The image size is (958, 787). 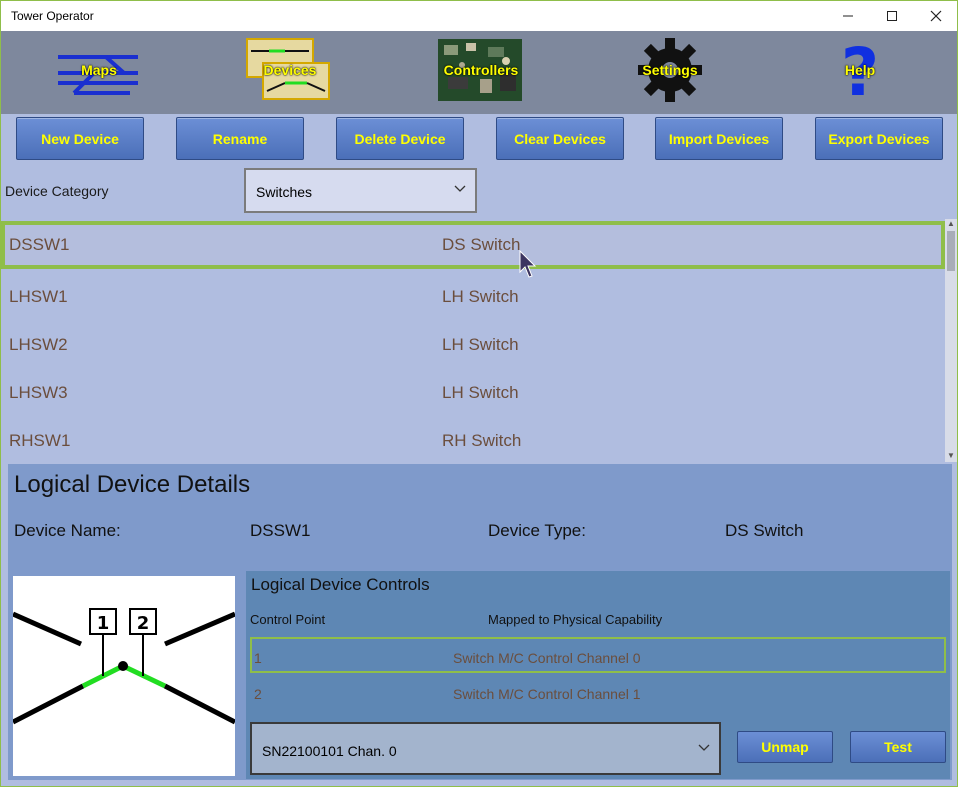 What do you see at coordinates (288, 619) in the screenshot?
I see `column-header-control-point: Control Point` at bounding box center [288, 619].